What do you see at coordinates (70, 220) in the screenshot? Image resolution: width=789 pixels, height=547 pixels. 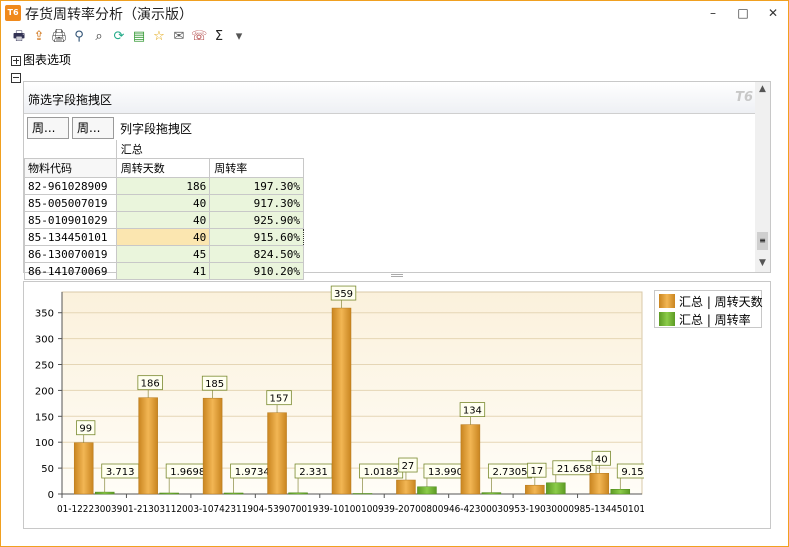 I see `material-code-cell: 85-010901029` at bounding box center [70, 220].